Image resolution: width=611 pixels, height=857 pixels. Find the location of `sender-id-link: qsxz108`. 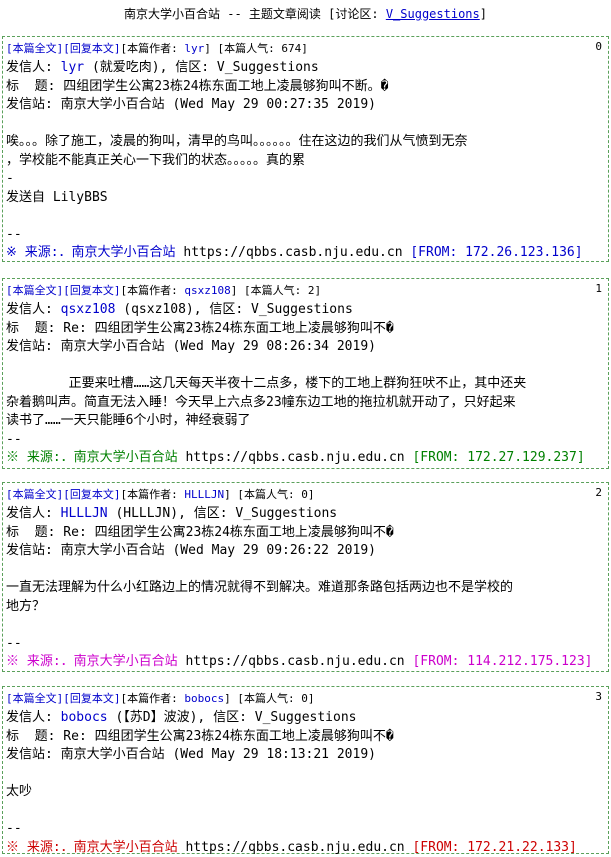

sender-id-link: qsxz108 is located at coordinates (88, 309).